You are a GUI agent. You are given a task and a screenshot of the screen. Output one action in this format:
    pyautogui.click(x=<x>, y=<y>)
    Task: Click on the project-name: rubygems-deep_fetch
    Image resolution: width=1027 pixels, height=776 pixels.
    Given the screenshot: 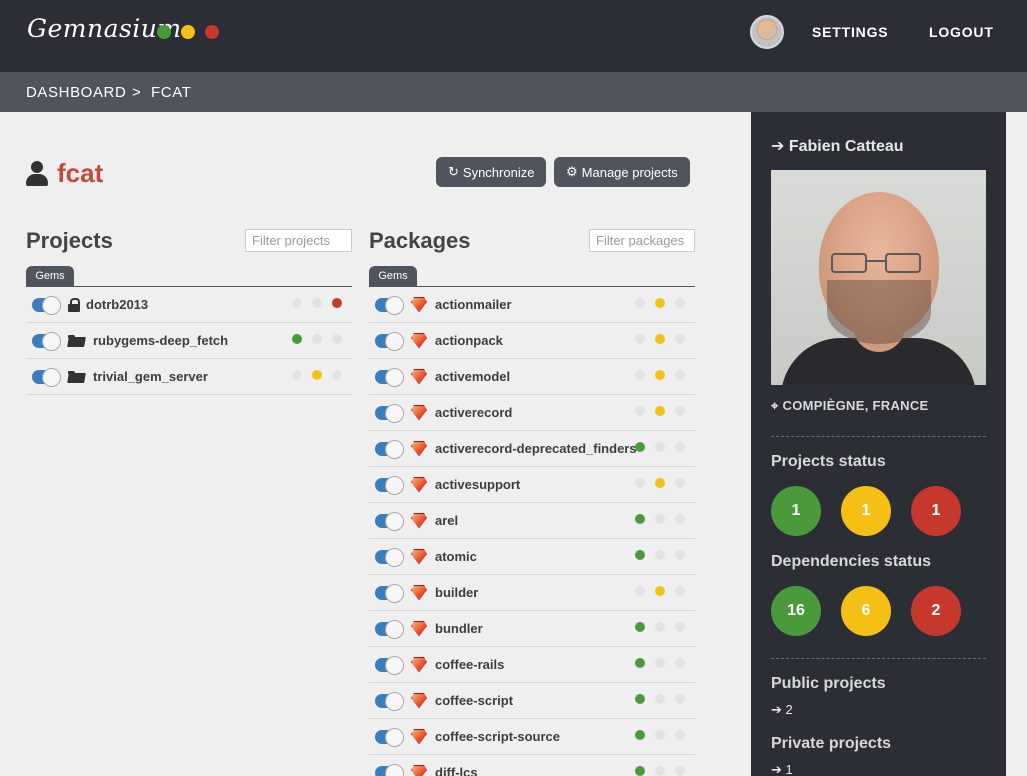 What is the action you would take?
    pyautogui.click(x=160, y=340)
    